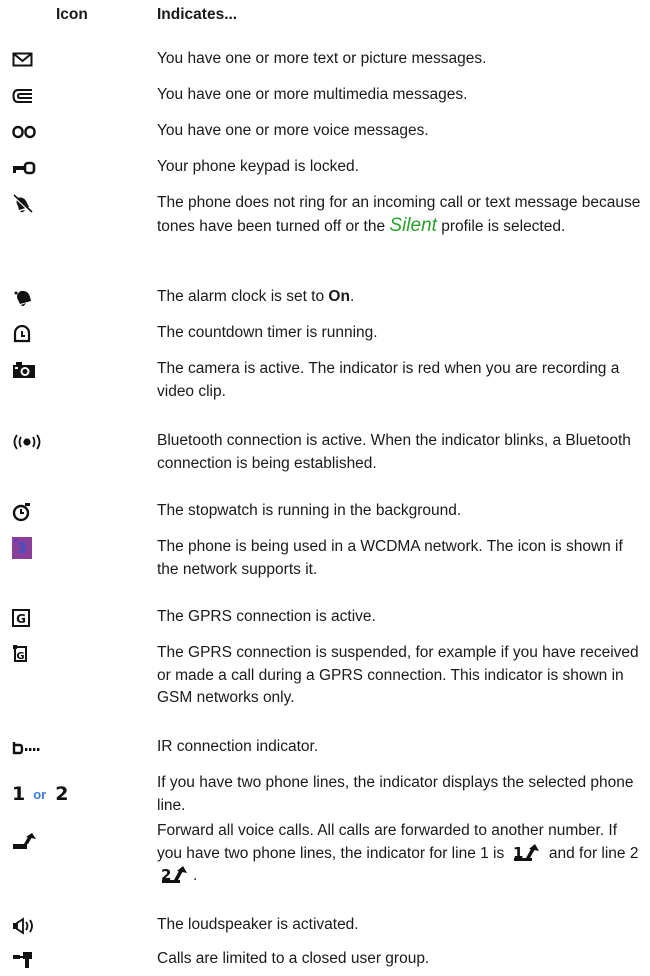 The image size is (650, 976). I want to click on wcdma-network-icon: 3, so click(22, 548).